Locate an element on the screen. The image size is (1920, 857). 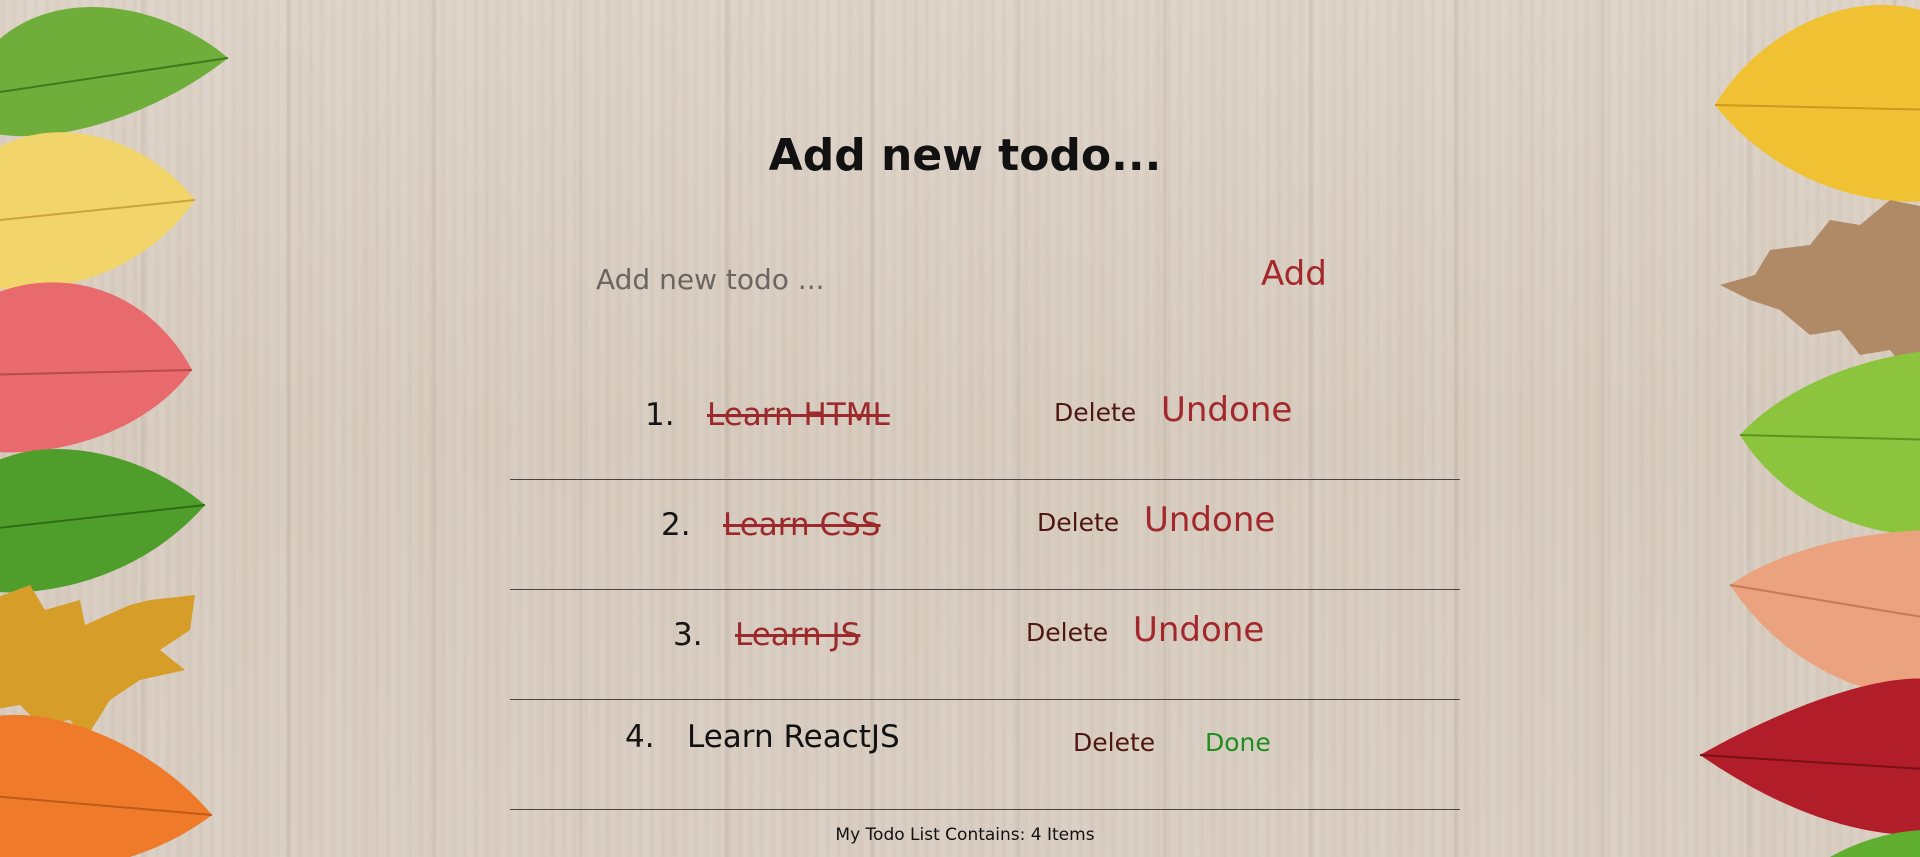
todo-number: 2. is located at coordinates (676, 525).